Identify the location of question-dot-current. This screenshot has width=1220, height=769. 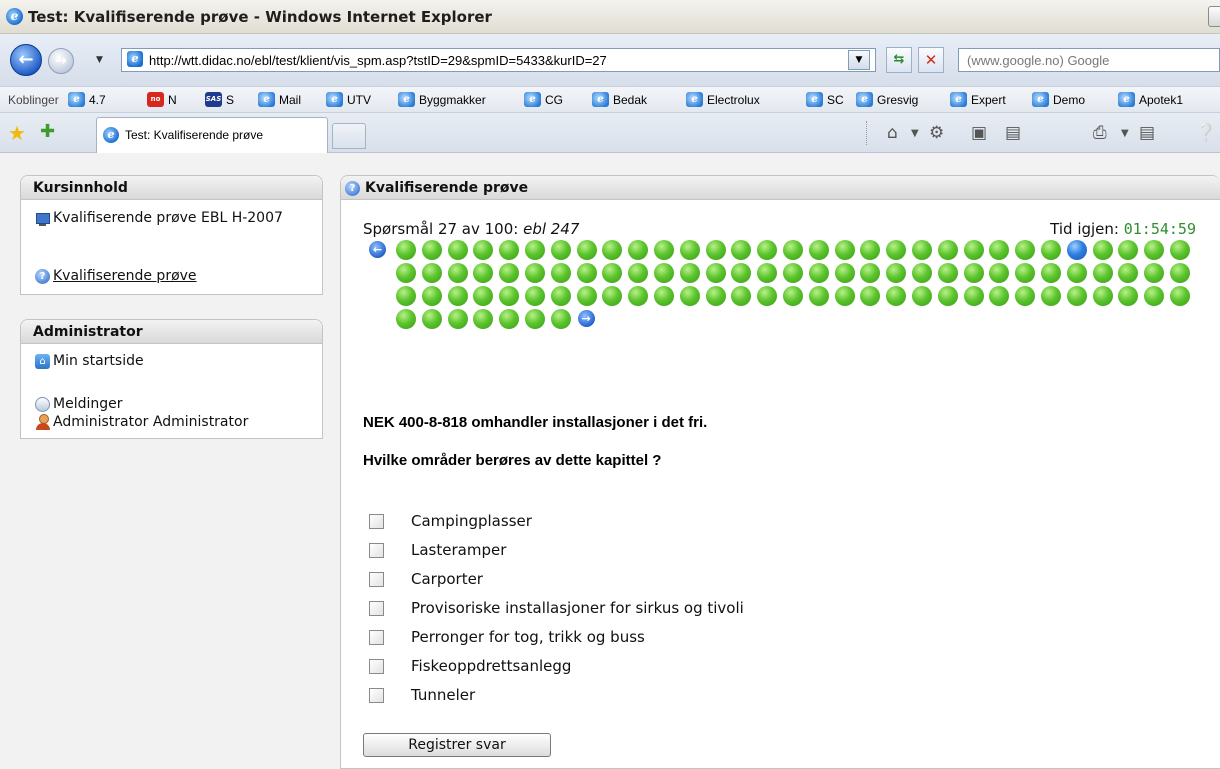
(1076, 250).